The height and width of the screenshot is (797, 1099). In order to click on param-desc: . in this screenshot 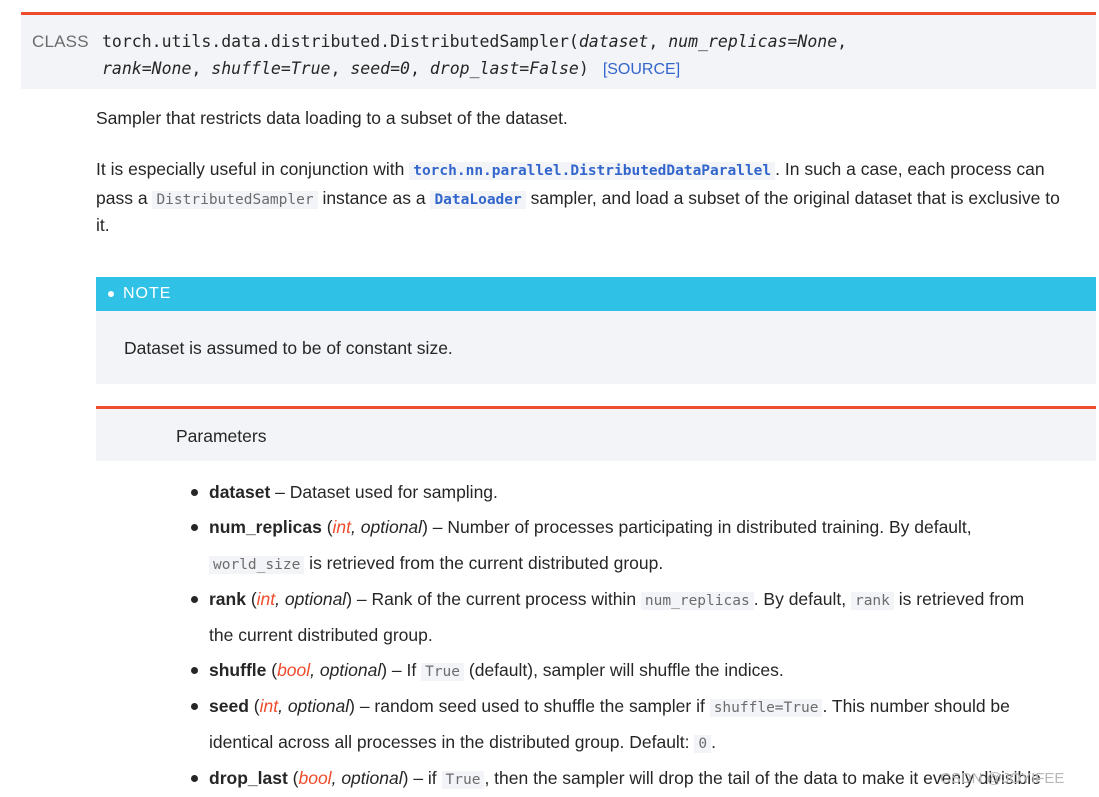, I will do `click(714, 742)`.